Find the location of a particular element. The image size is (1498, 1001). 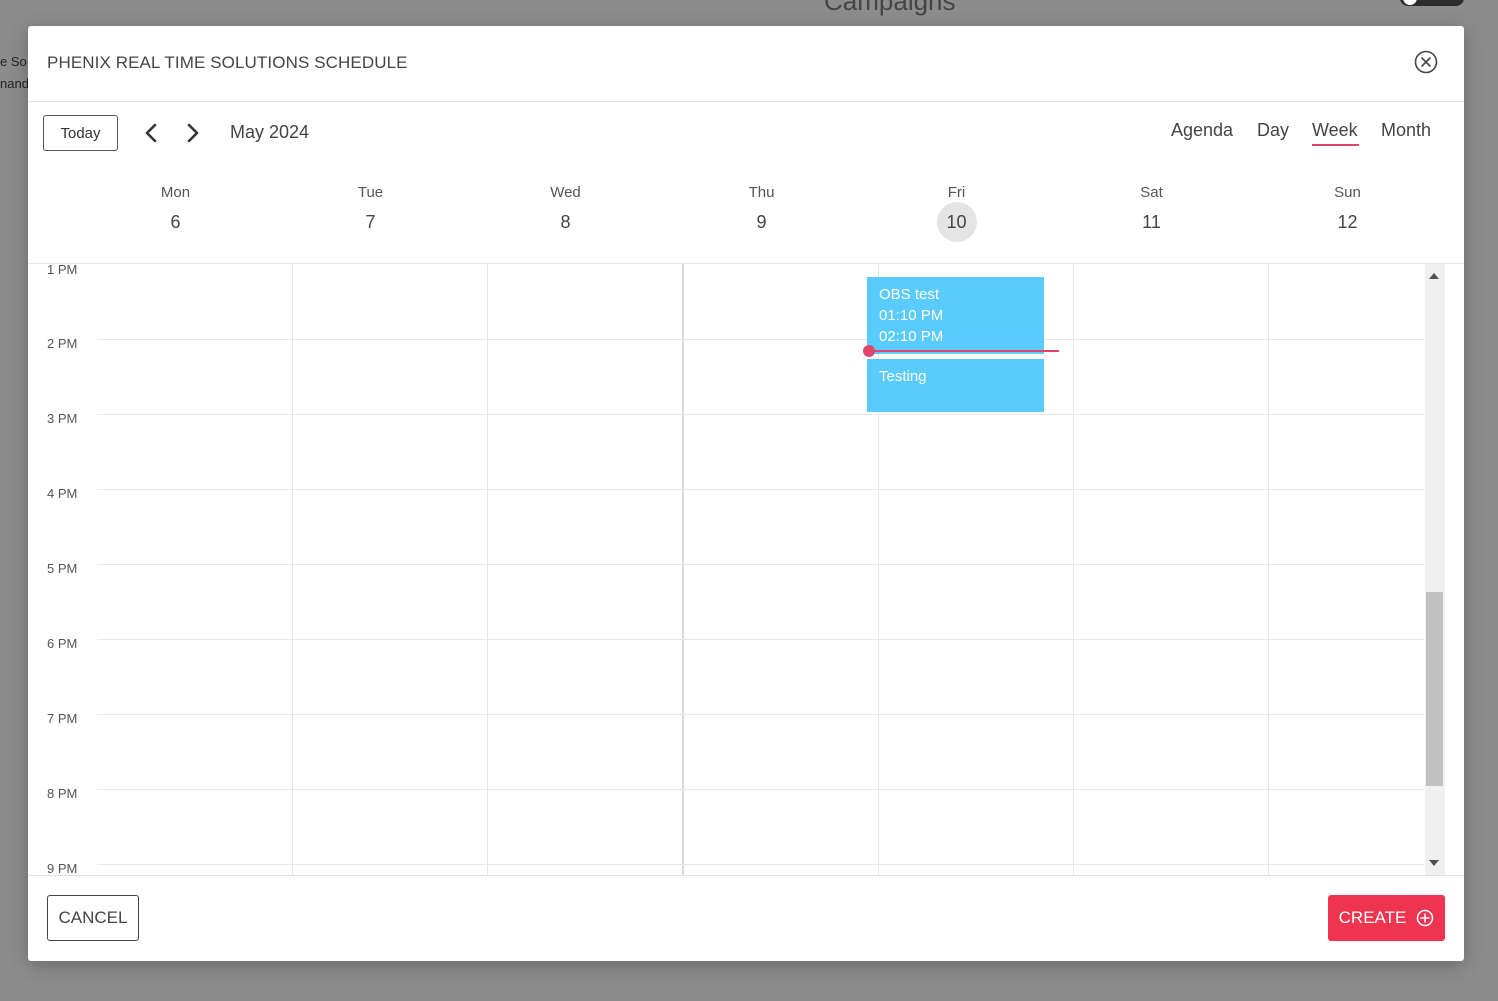

hour-label: 4 PM is located at coordinates (62, 493).